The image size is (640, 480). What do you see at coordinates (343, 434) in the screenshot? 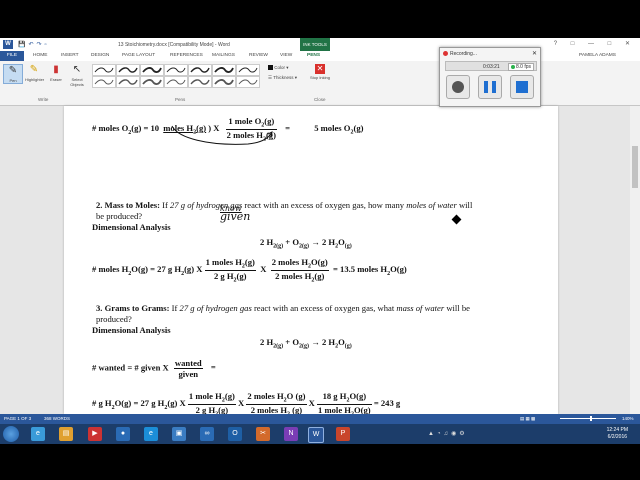
I see `powerpoint-icon: P` at bounding box center [343, 434].